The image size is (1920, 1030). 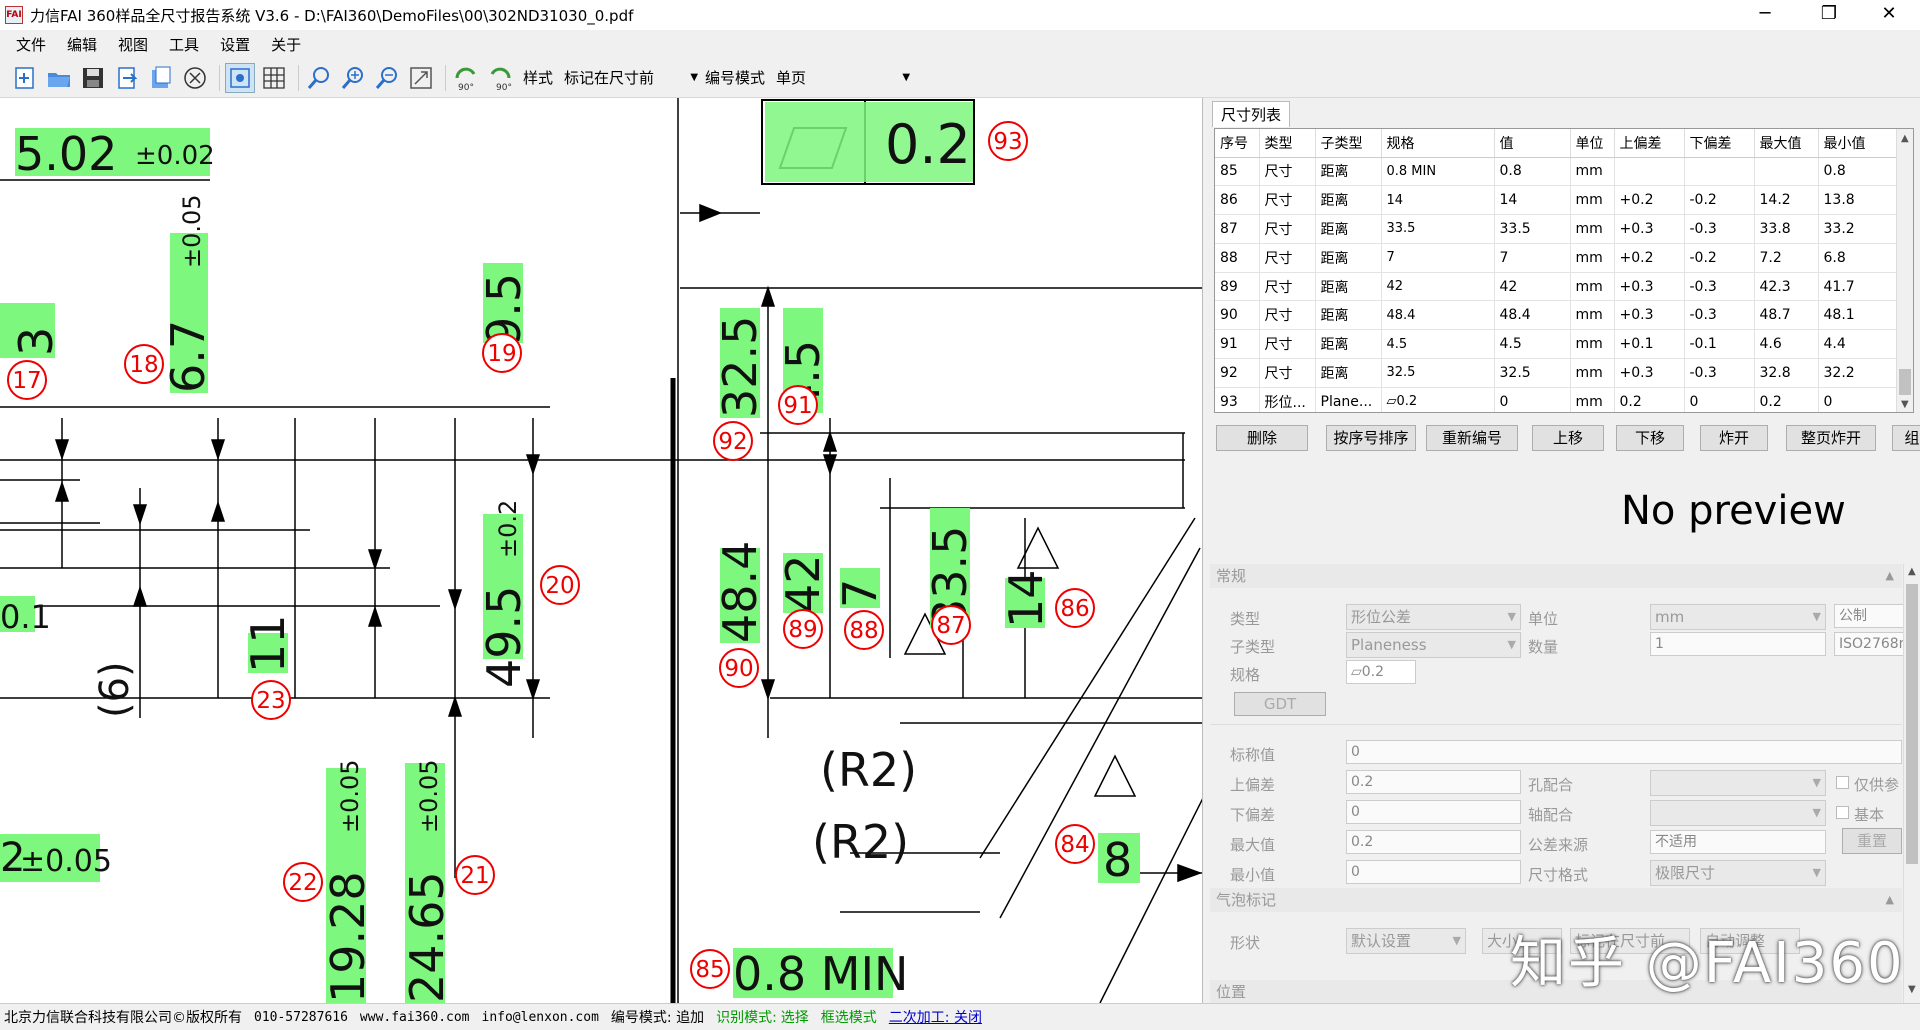 I want to click on rotate-left-icon: 90°, so click(x=466, y=78).